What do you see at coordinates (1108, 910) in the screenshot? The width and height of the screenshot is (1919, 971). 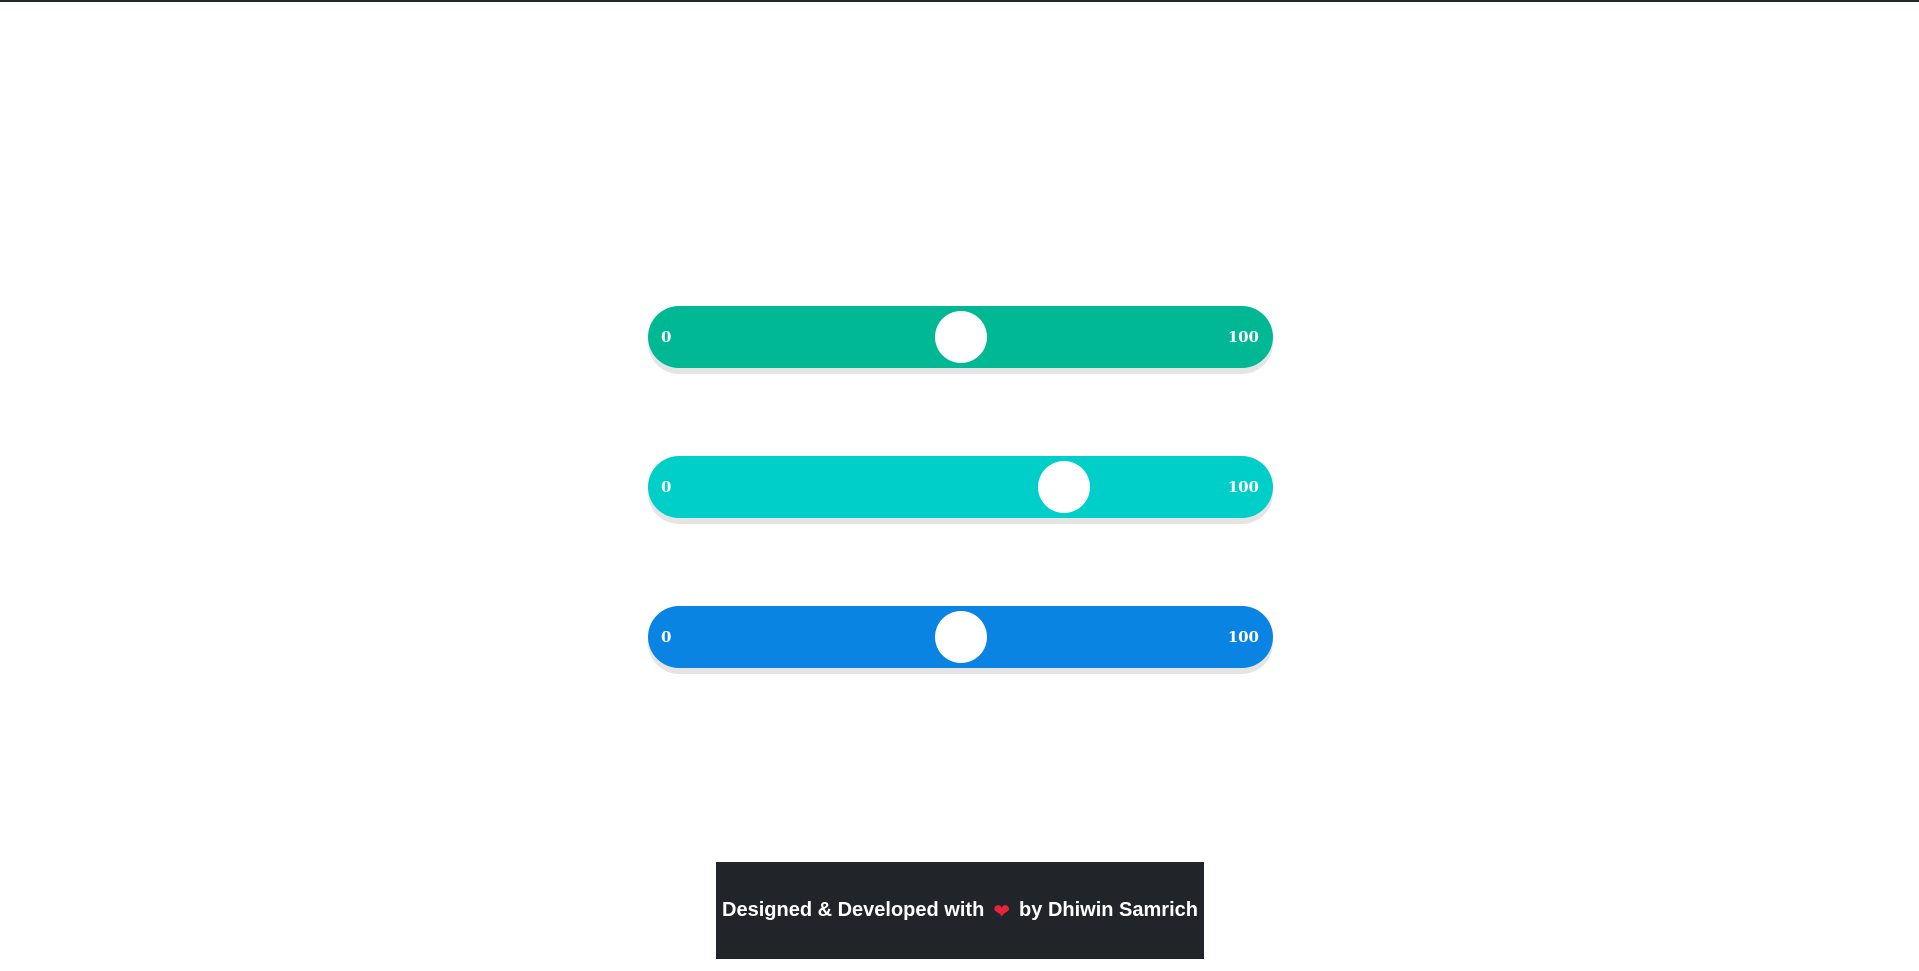 I see `footer-author-text: by Dhiwin Samrich` at bounding box center [1108, 910].